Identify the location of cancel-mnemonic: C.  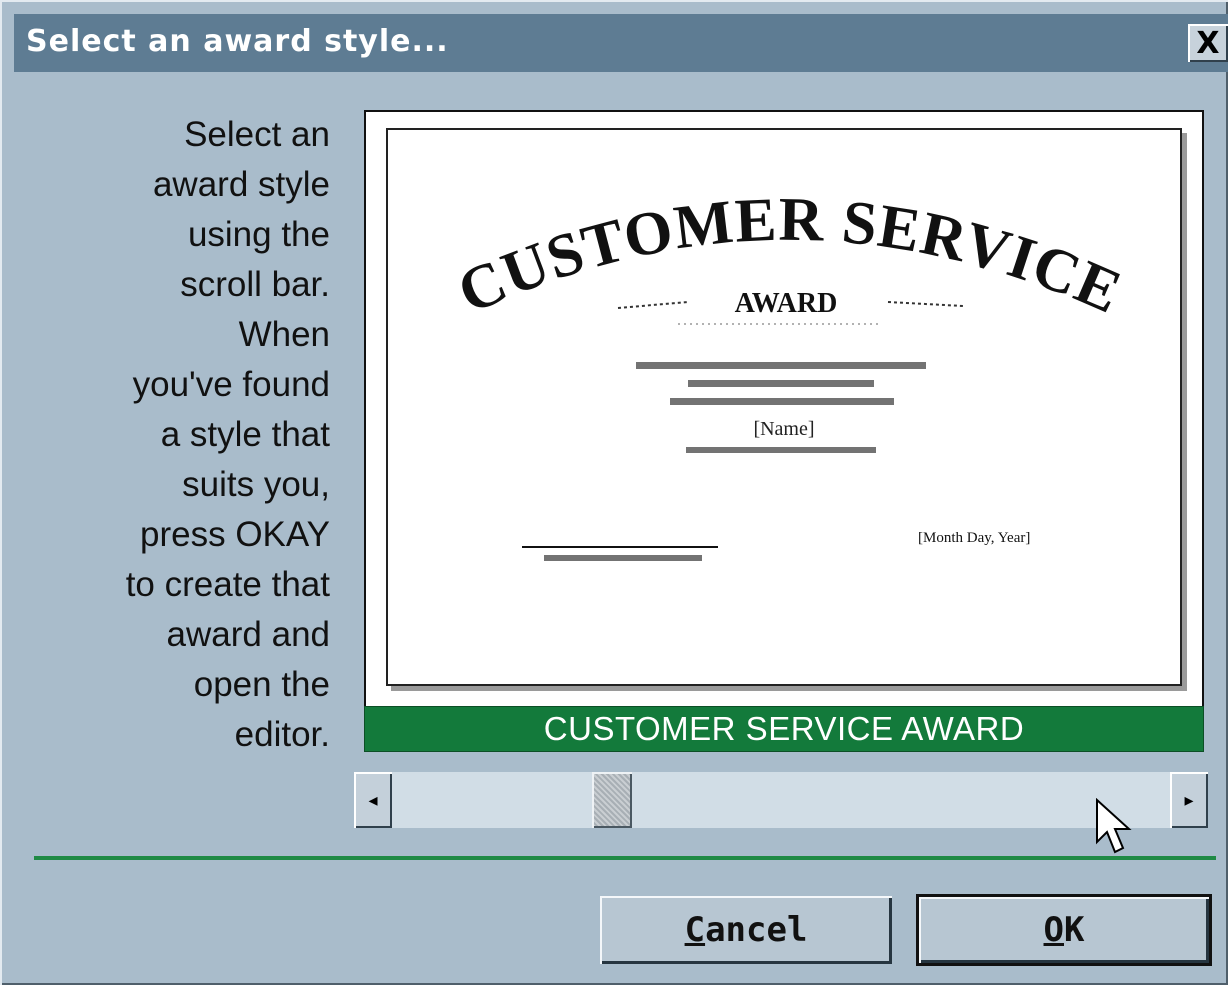
(695, 930).